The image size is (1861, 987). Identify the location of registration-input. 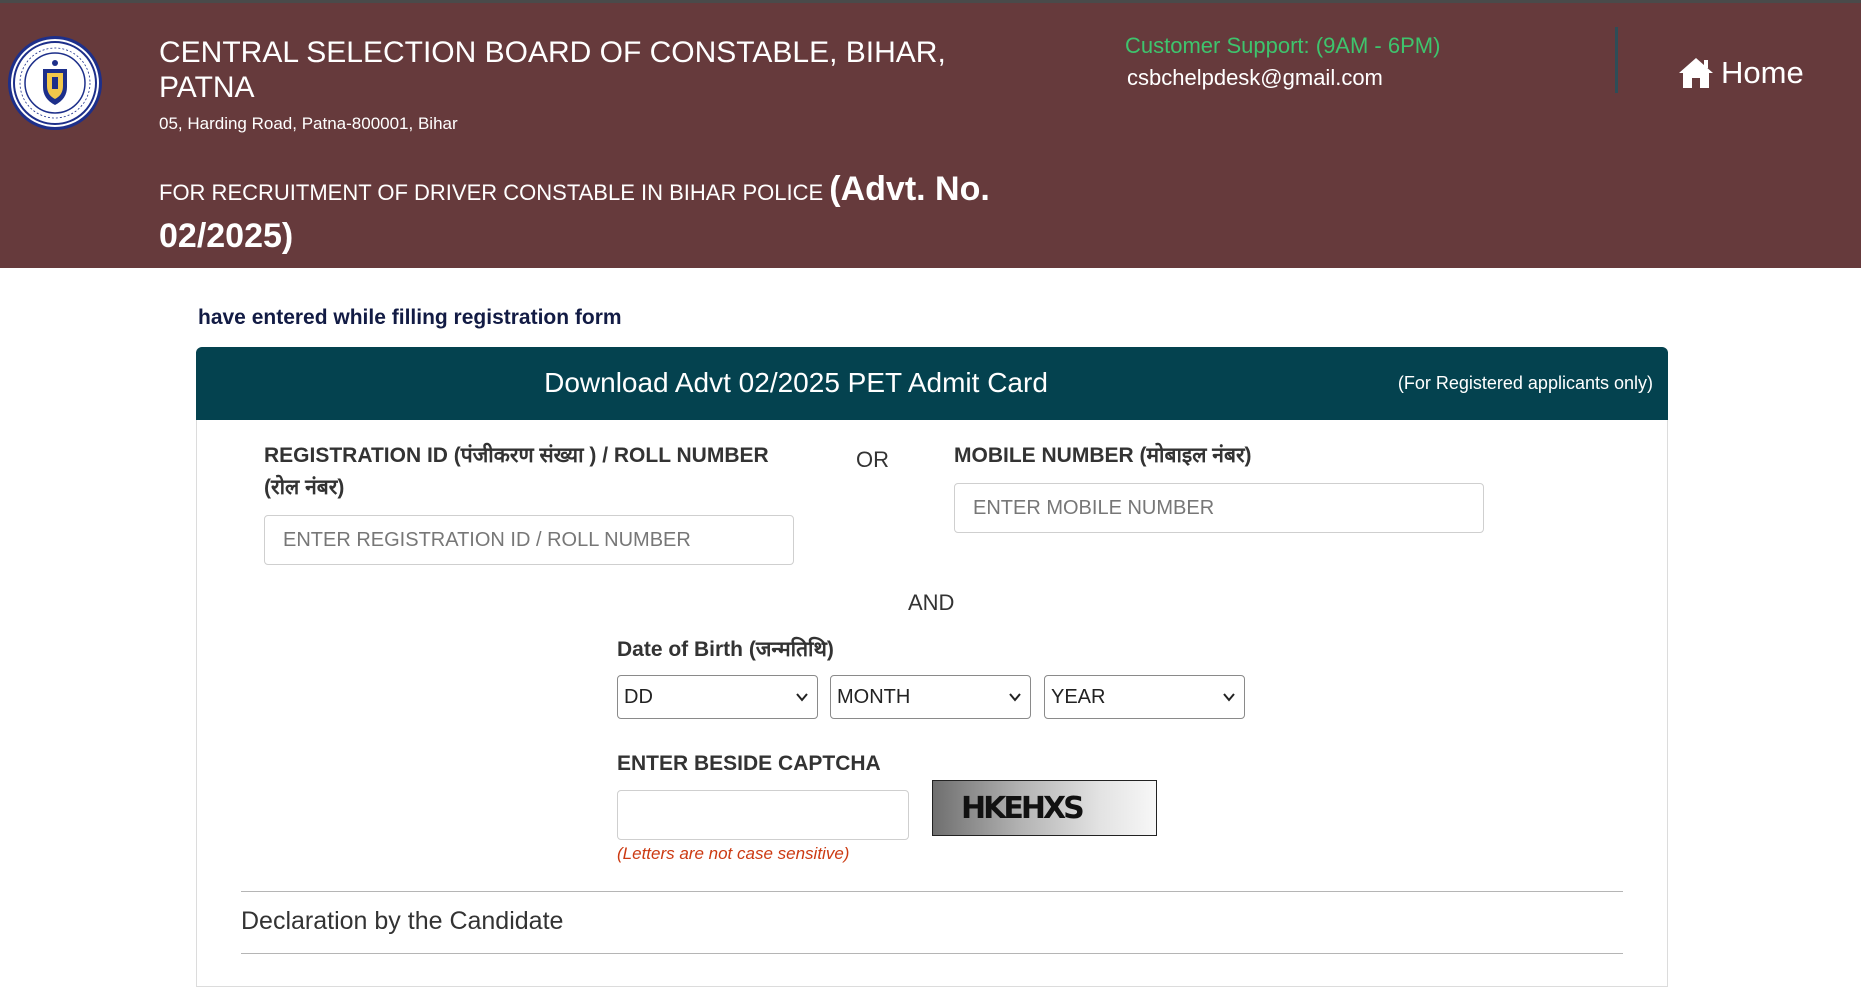
(529, 540).